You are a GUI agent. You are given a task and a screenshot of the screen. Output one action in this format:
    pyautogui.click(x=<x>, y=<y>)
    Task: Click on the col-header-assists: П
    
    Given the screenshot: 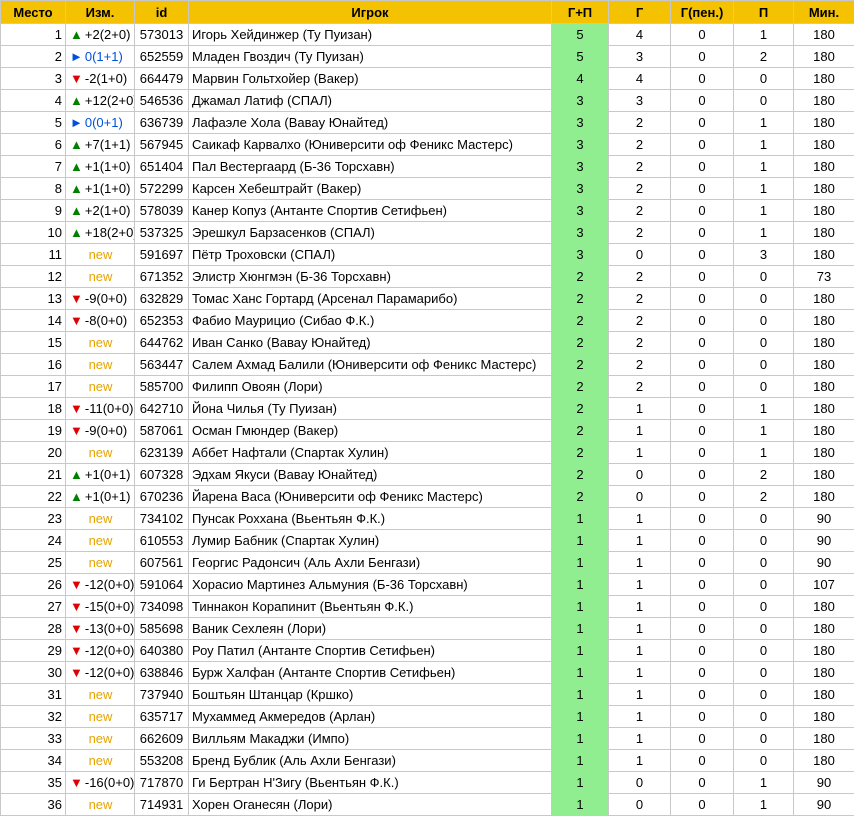 What is the action you would take?
    pyautogui.click(x=763, y=12)
    